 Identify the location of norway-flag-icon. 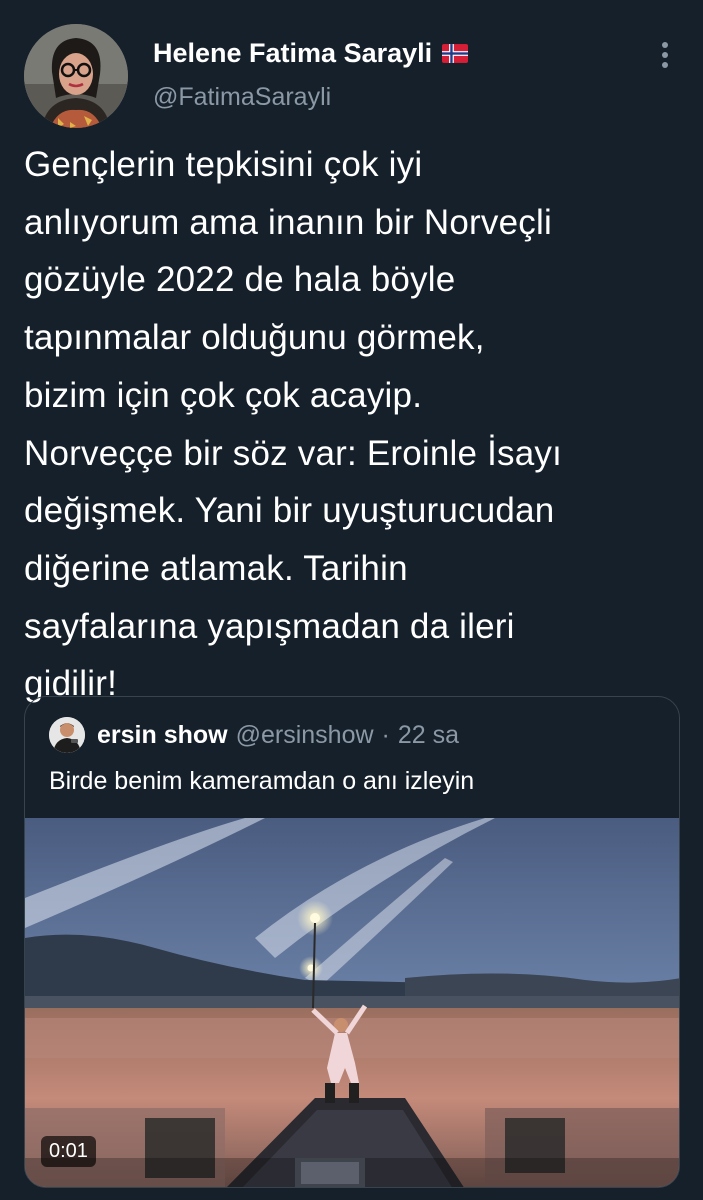
(455, 53).